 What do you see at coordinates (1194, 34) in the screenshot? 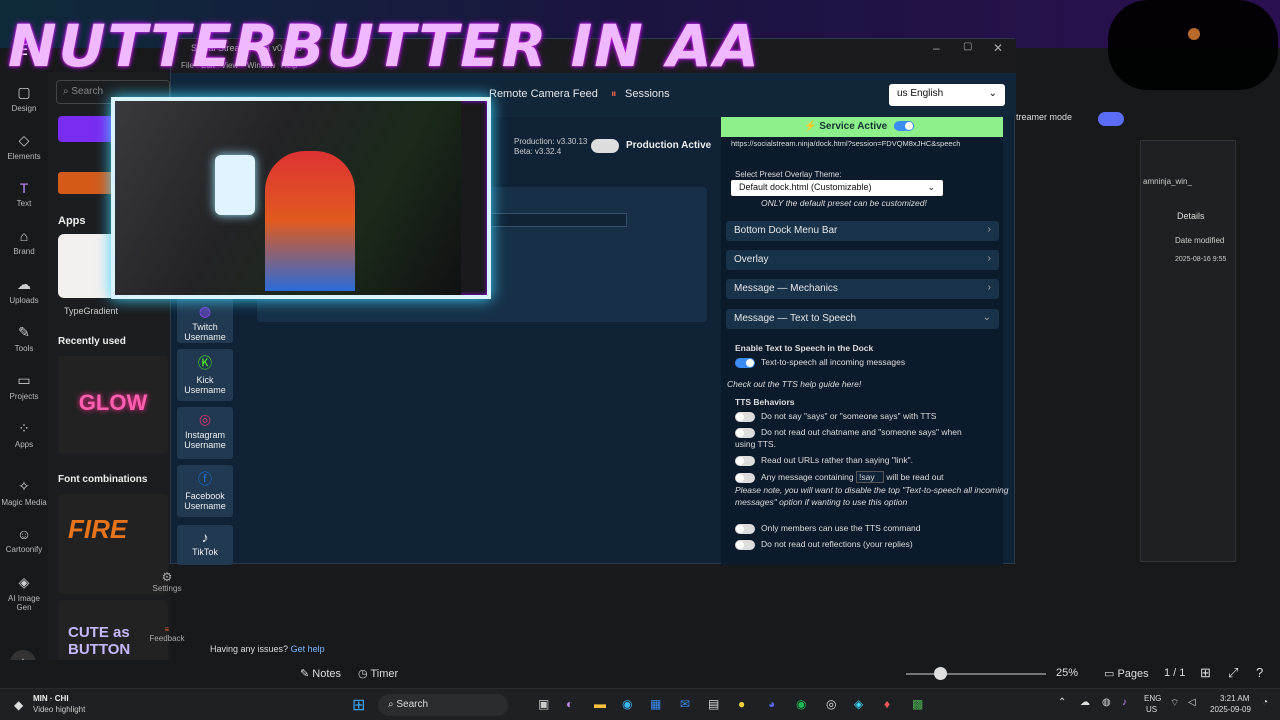
I see `avatar` at bounding box center [1194, 34].